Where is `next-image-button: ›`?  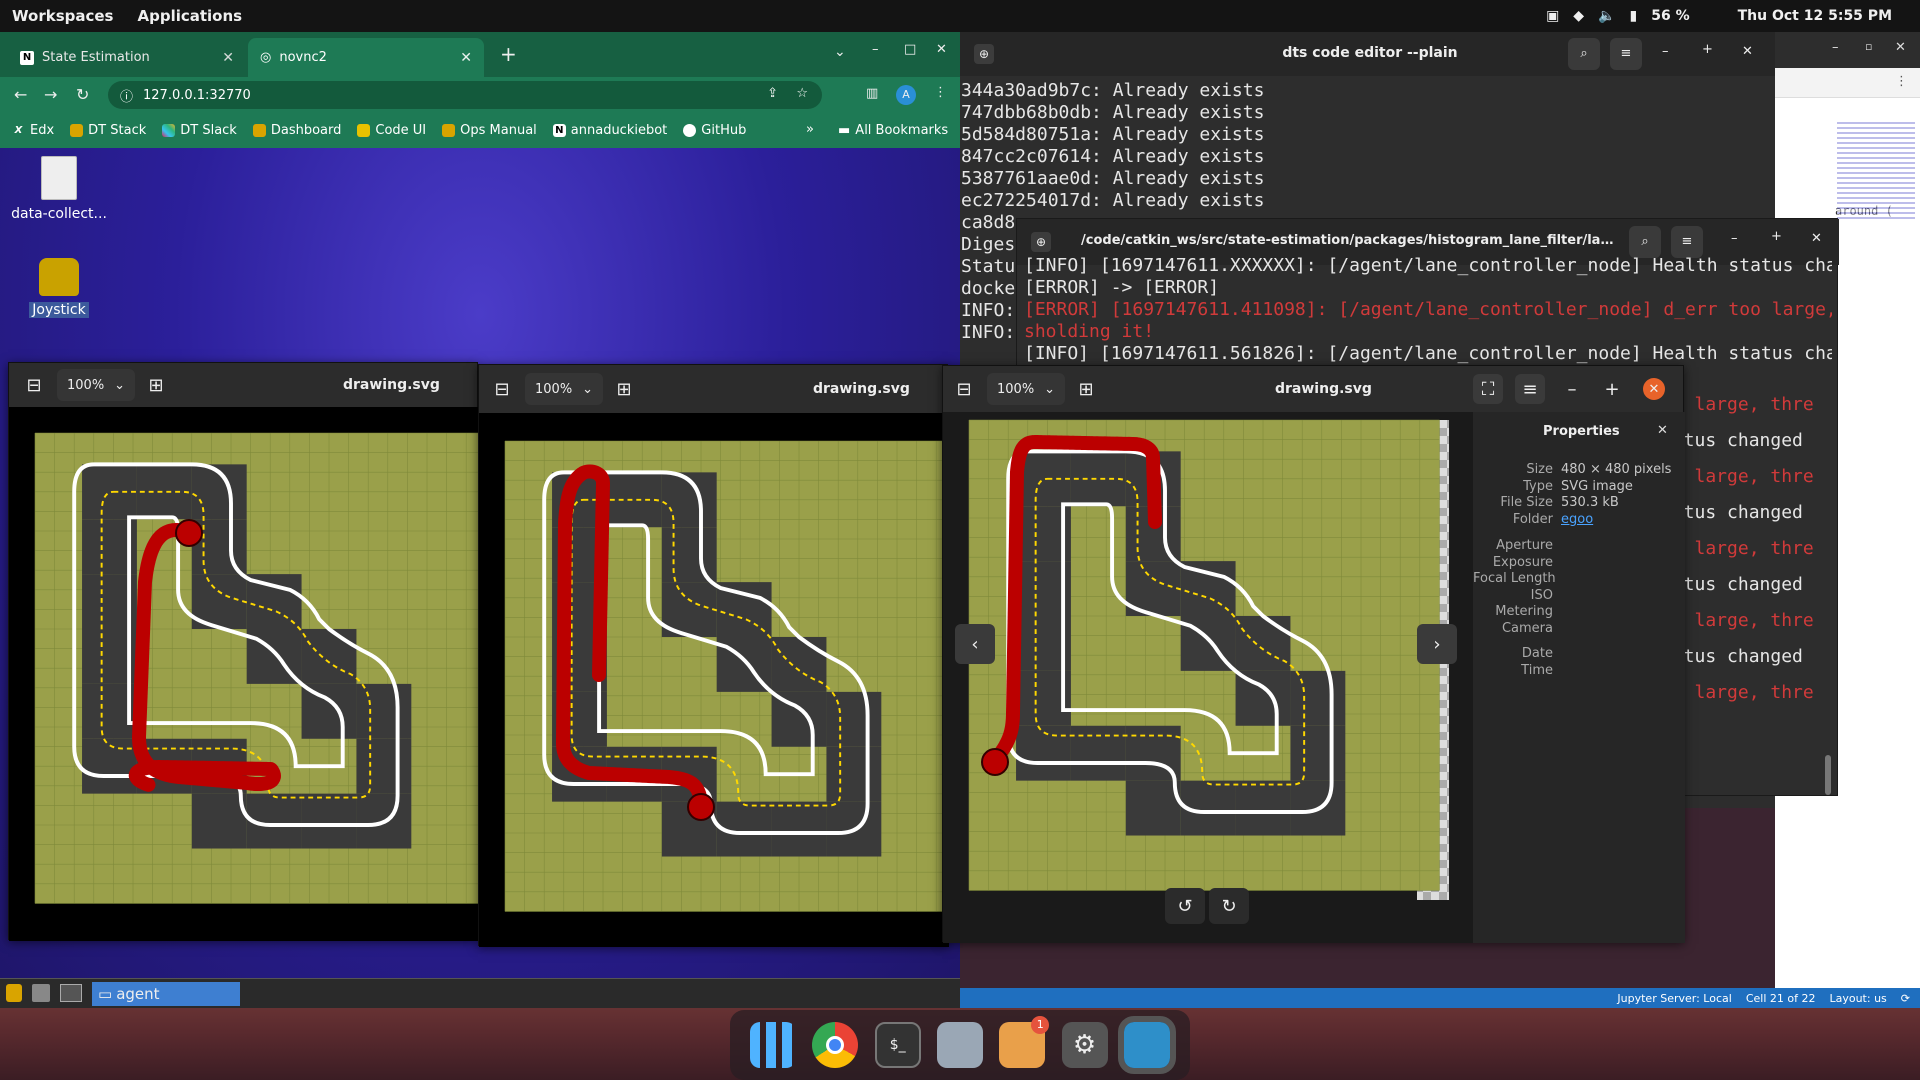
next-image-button: › is located at coordinates (1437, 644).